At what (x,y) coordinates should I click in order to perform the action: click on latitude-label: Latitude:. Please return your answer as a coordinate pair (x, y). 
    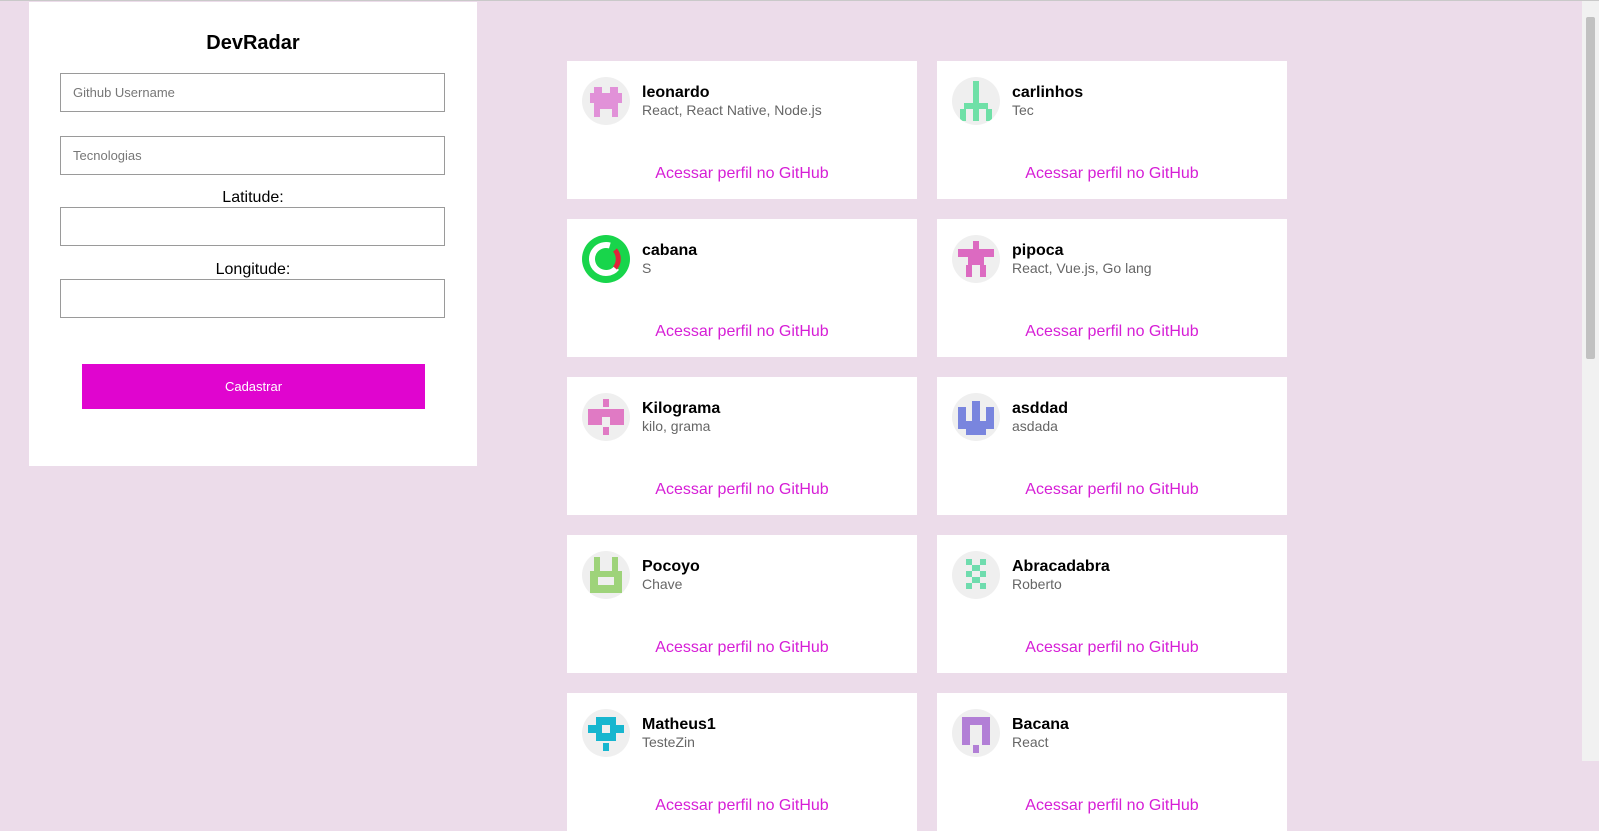
    Looking at the image, I should click on (253, 197).